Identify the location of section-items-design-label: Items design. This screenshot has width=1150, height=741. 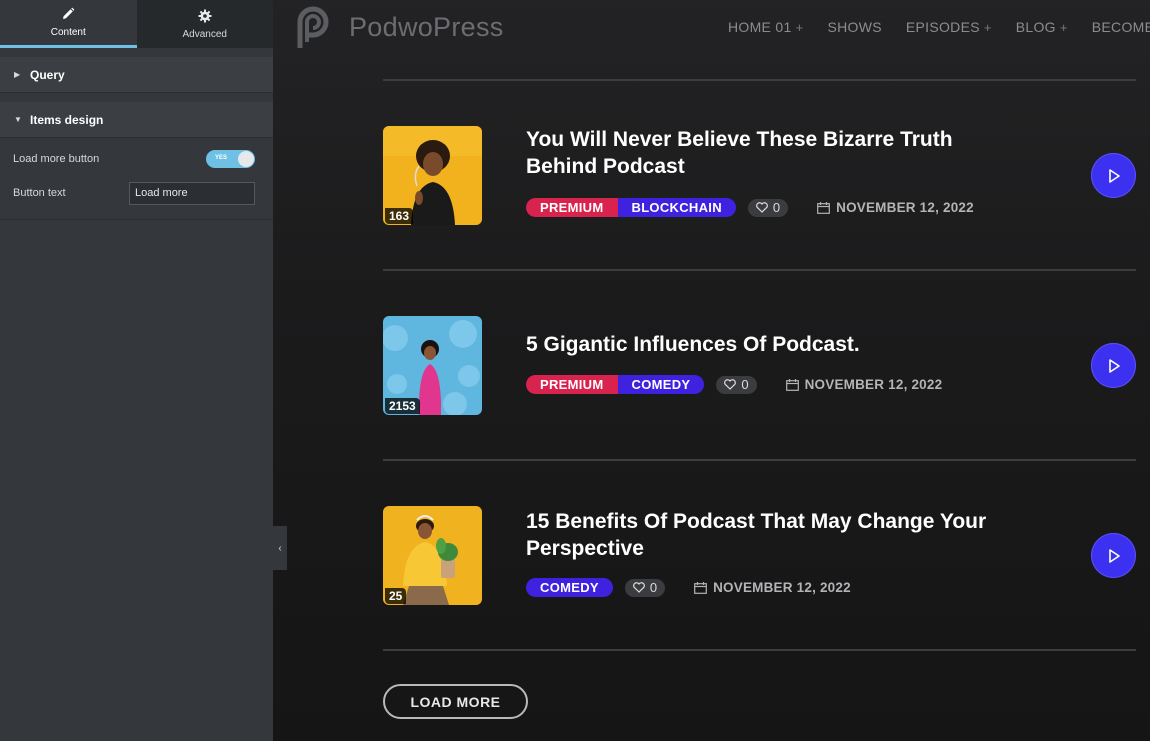
(67, 119).